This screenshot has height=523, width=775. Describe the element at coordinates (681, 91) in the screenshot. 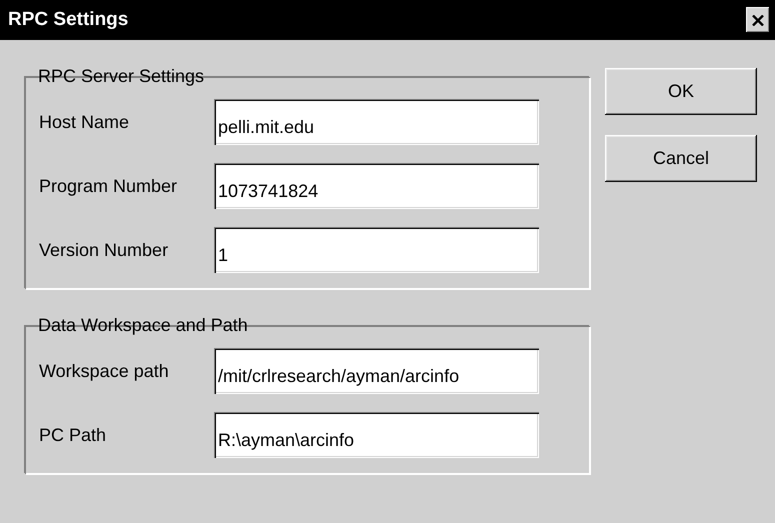

I see `dialog-button: OK` at that location.